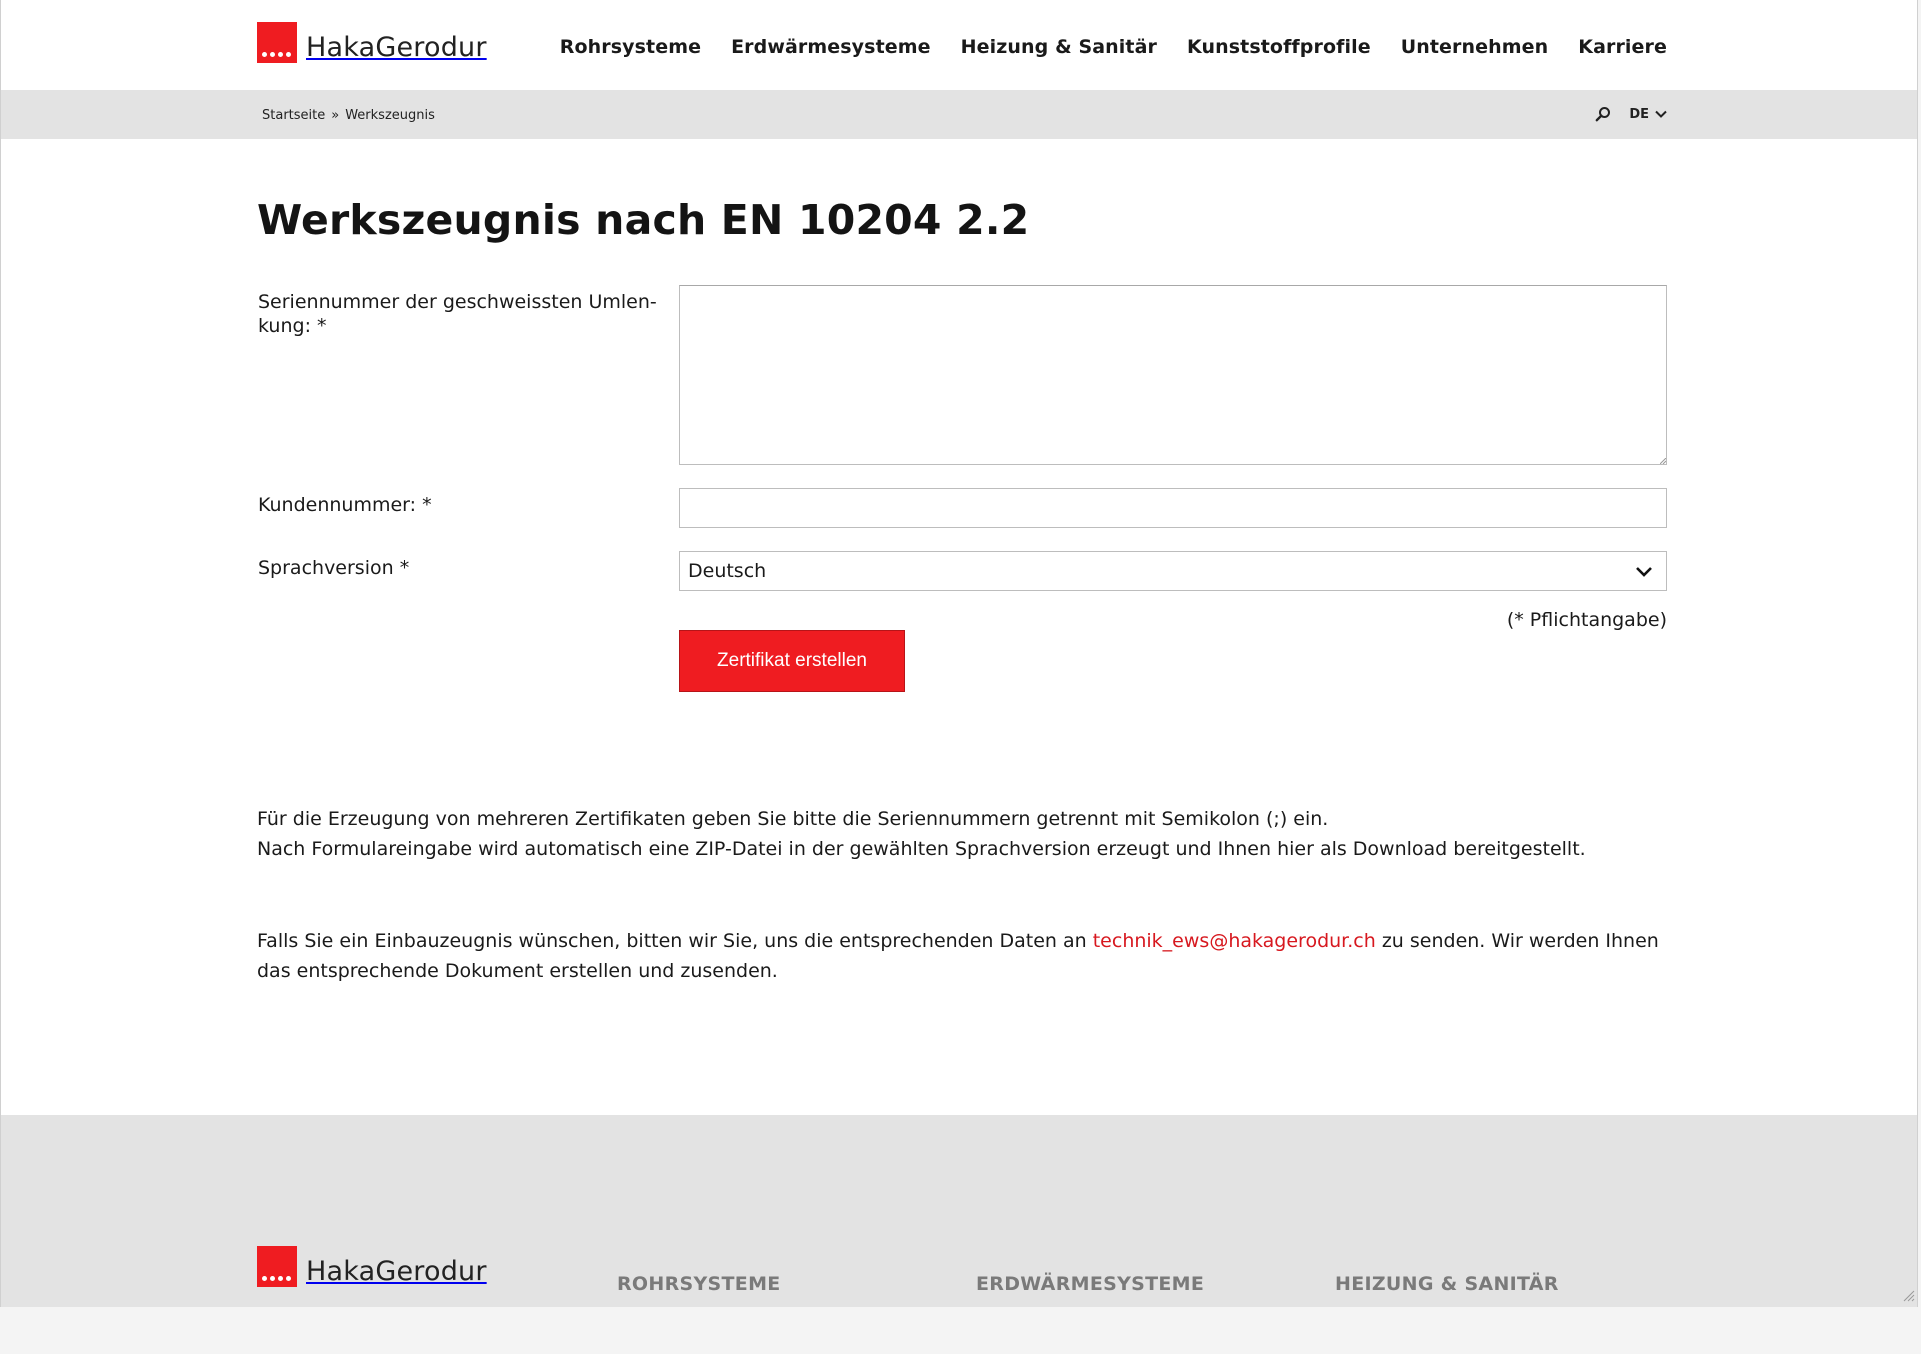  Describe the element at coordinates (699, 1284) in the screenshot. I see `footer-column-rohrsysteme: ROHRSYSTEME` at that location.